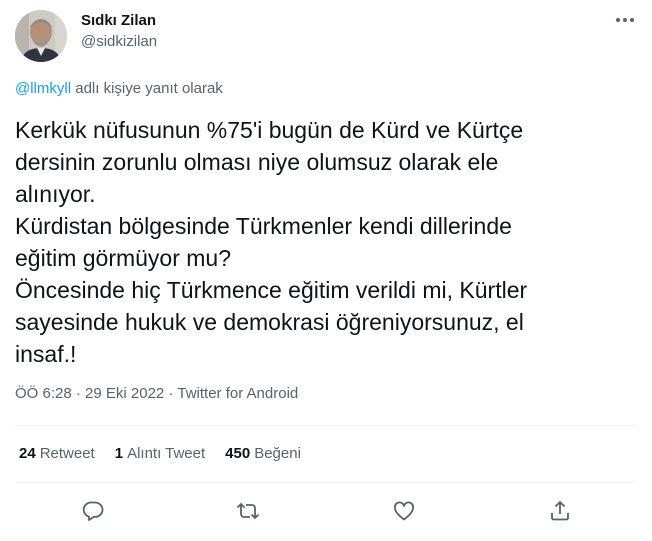 This screenshot has height=541, width=652. Describe the element at coordinates (27, 453) in the screenshot. I see `retweet-count: 24` at that location.